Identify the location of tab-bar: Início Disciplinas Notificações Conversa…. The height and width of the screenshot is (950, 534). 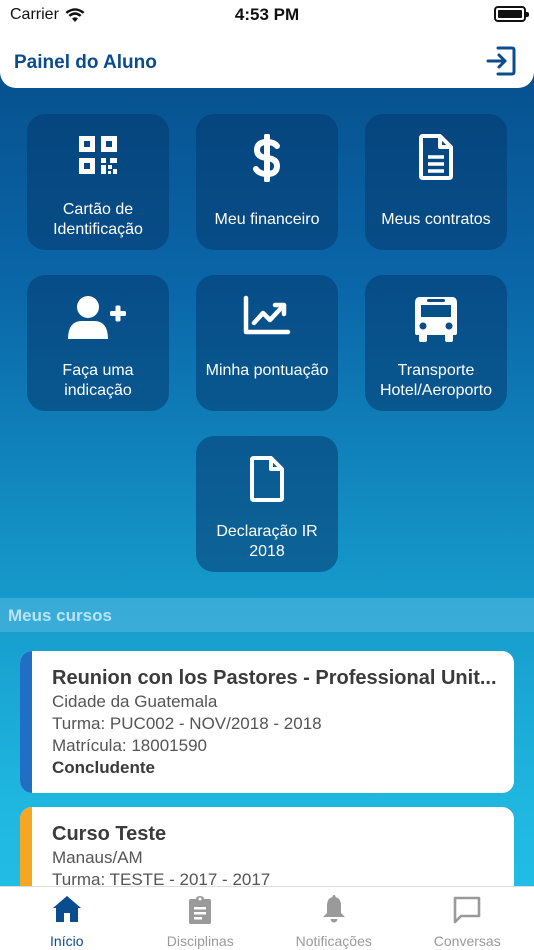
(267, 918).